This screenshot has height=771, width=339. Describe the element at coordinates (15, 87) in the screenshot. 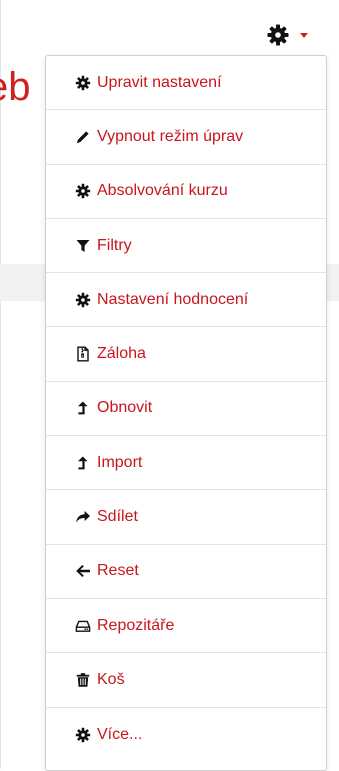

I see `page-title: eb` at that location.